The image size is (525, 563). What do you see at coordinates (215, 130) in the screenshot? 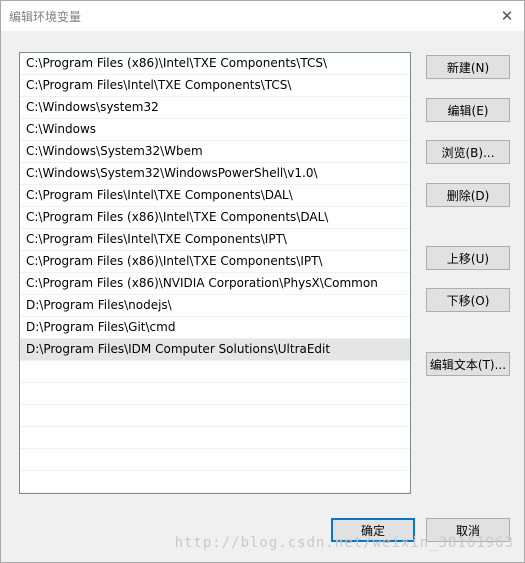
I see `path-list-item: C:\Windows` at bounding box center [215, 130].